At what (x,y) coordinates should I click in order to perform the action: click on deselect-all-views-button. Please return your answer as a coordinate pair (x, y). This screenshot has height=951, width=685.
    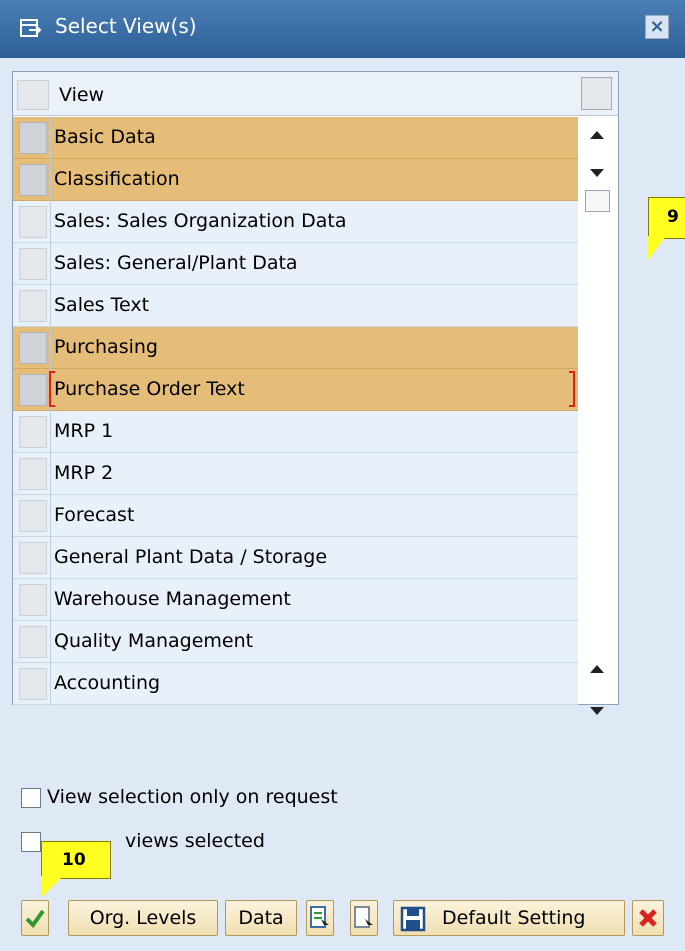
    Looking at the image, I should click on (364, 918).